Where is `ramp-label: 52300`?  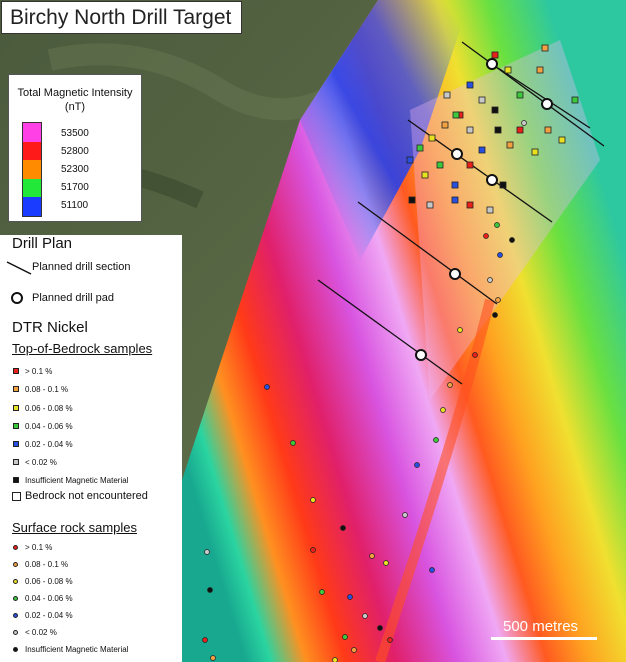 ramp-label: 52300 is located at coordinates (75, 169).